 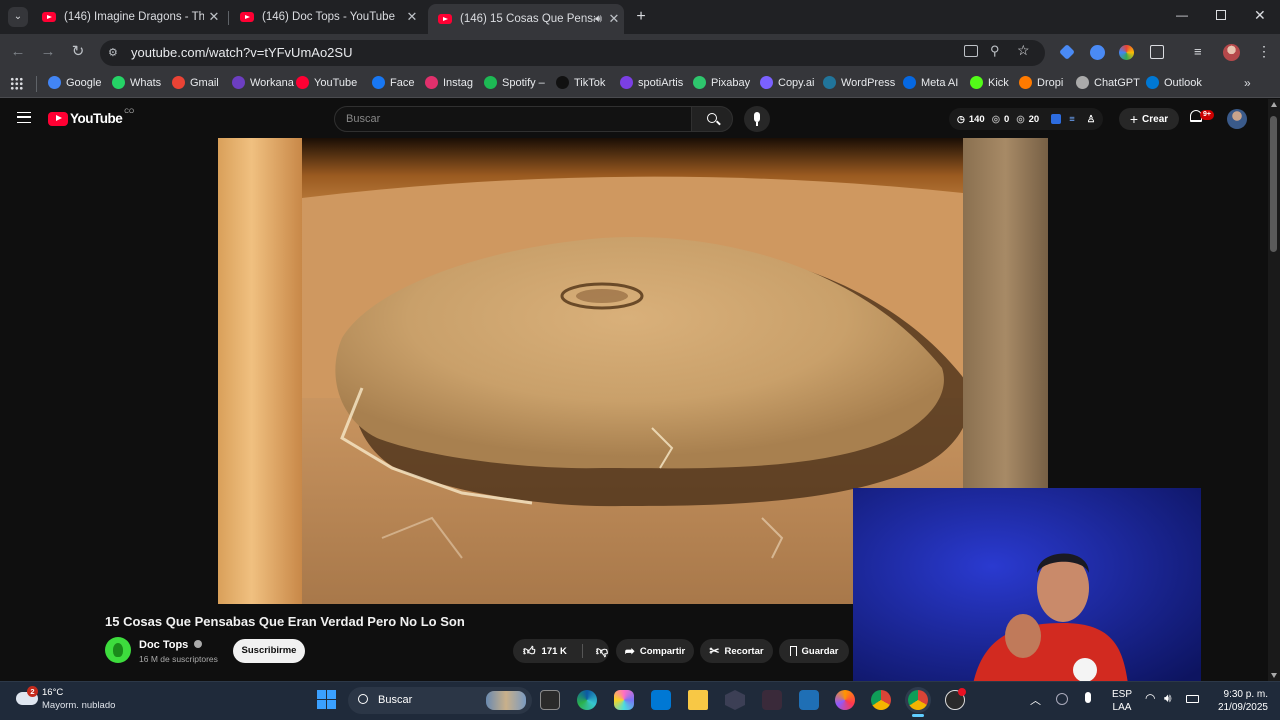 What do you see at coordinates (1027, 586) in the screenshot?
I see `webcam-overlay` at bounding box center [1027, 586].